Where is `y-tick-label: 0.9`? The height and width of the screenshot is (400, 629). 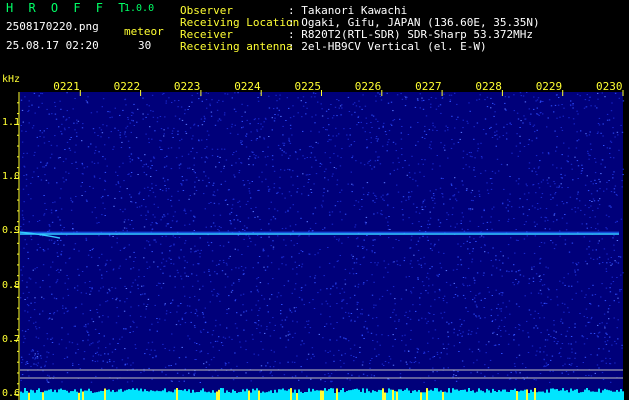 y-tick-label: 0.9 is located at coordinates (11, 231).